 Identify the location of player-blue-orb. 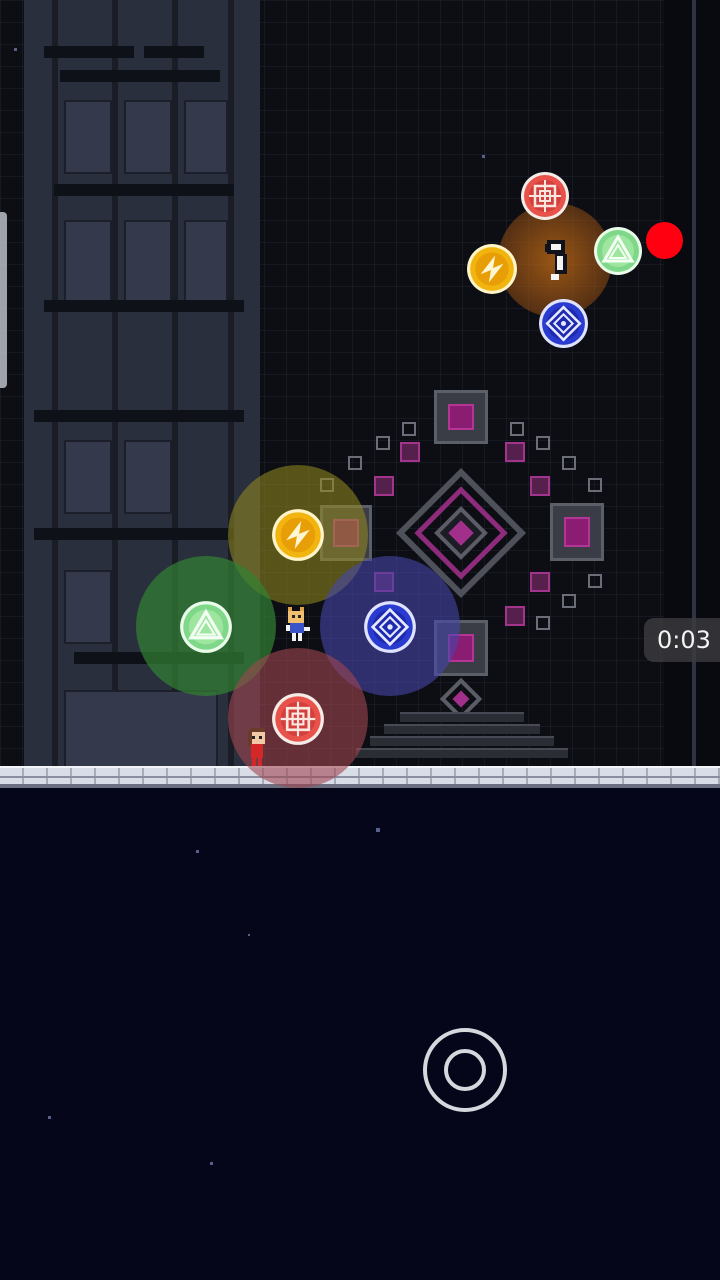
(390, 627).